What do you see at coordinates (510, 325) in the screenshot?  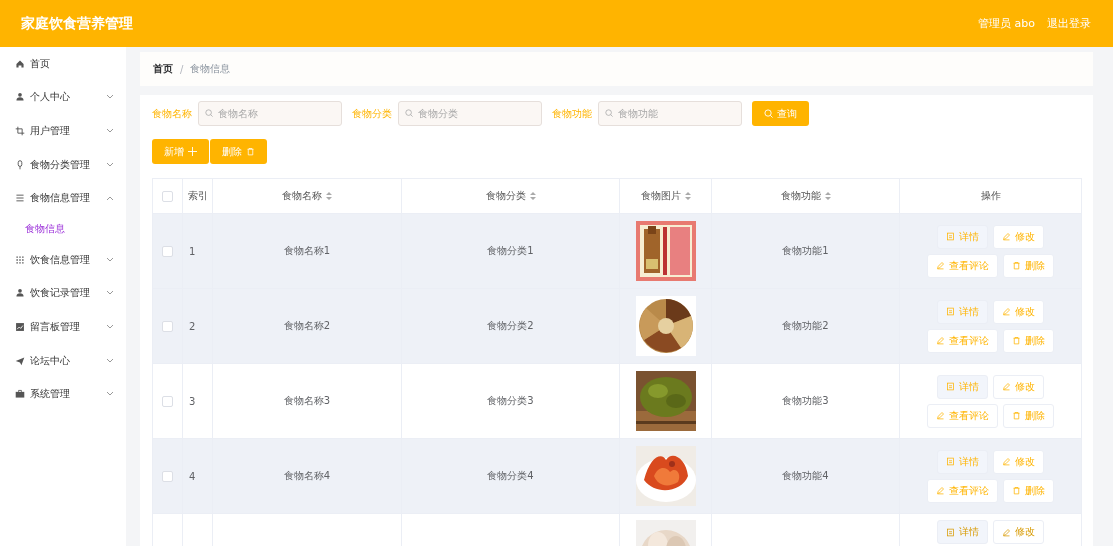 I see `table-cell: 食物分类2` at bounding box center [510, 325].